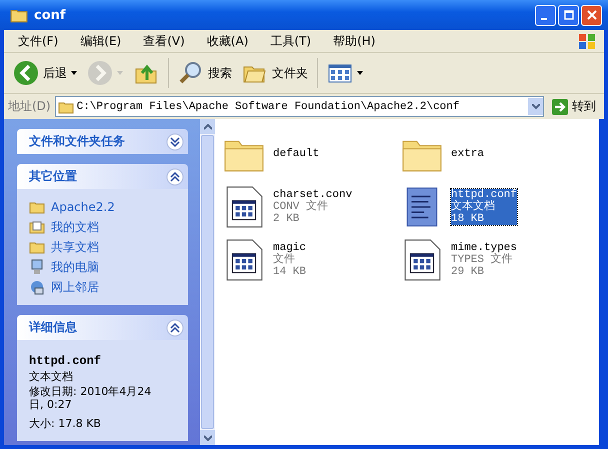  I want to click on file-name: charset.conv, so click(312, 194).